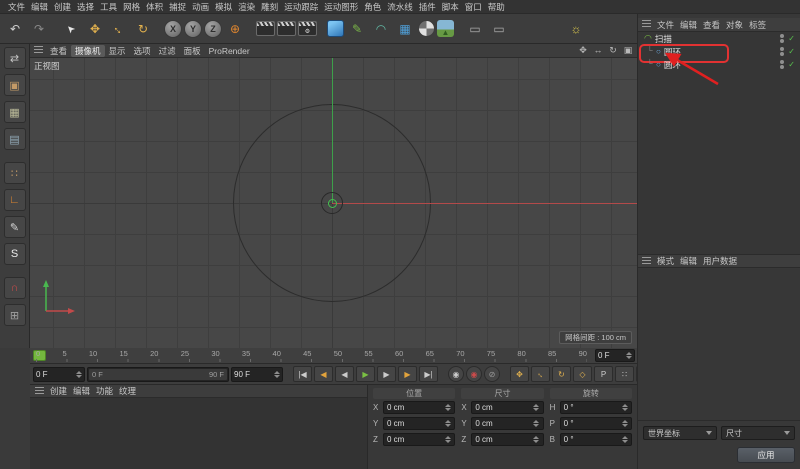 The image size is (800, 469). What do you see at coordinates (720, 261) in the screenshot?
I see `attribute-menu-item: 用户数据` at bounding box center [720, 261].